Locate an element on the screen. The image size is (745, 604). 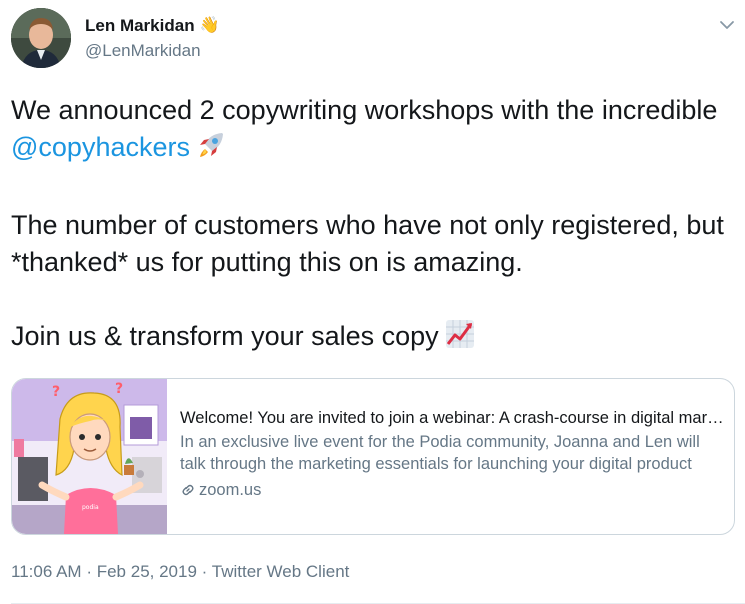
tweet-time: 11:06 AM is located at coordinates (46, 571).